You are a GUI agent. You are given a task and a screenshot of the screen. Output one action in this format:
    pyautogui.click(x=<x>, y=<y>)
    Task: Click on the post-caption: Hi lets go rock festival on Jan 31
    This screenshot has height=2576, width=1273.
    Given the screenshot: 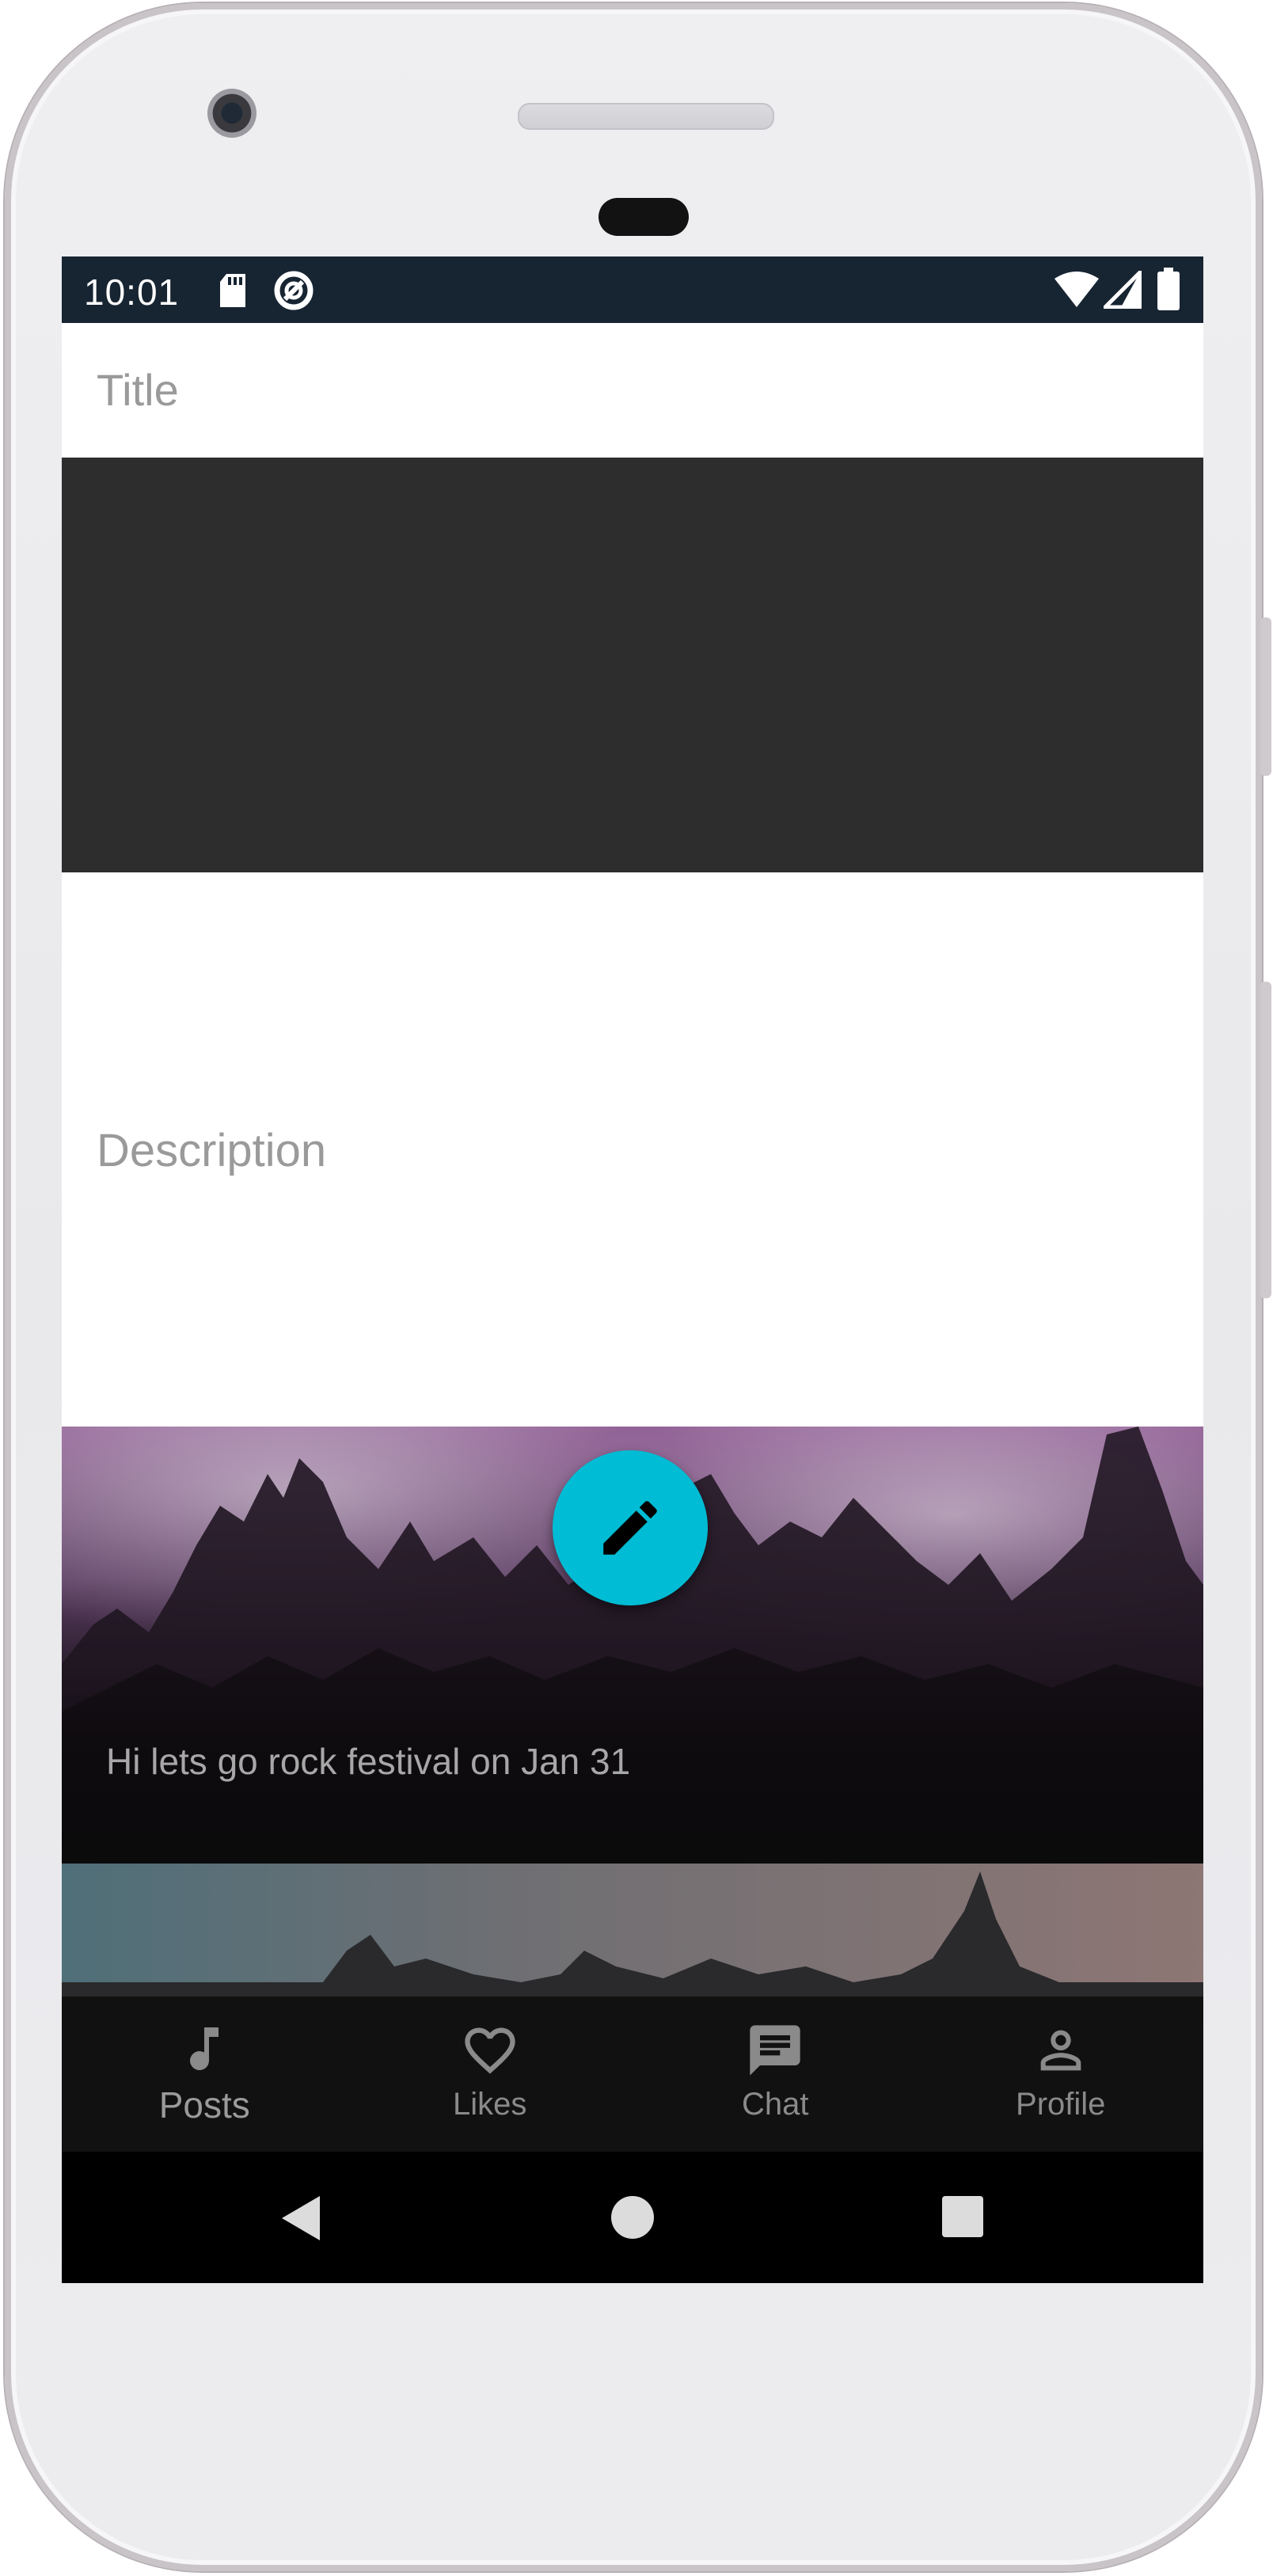 What is the action you would take?
    pyautogui.click(x=368, y=1762)
    